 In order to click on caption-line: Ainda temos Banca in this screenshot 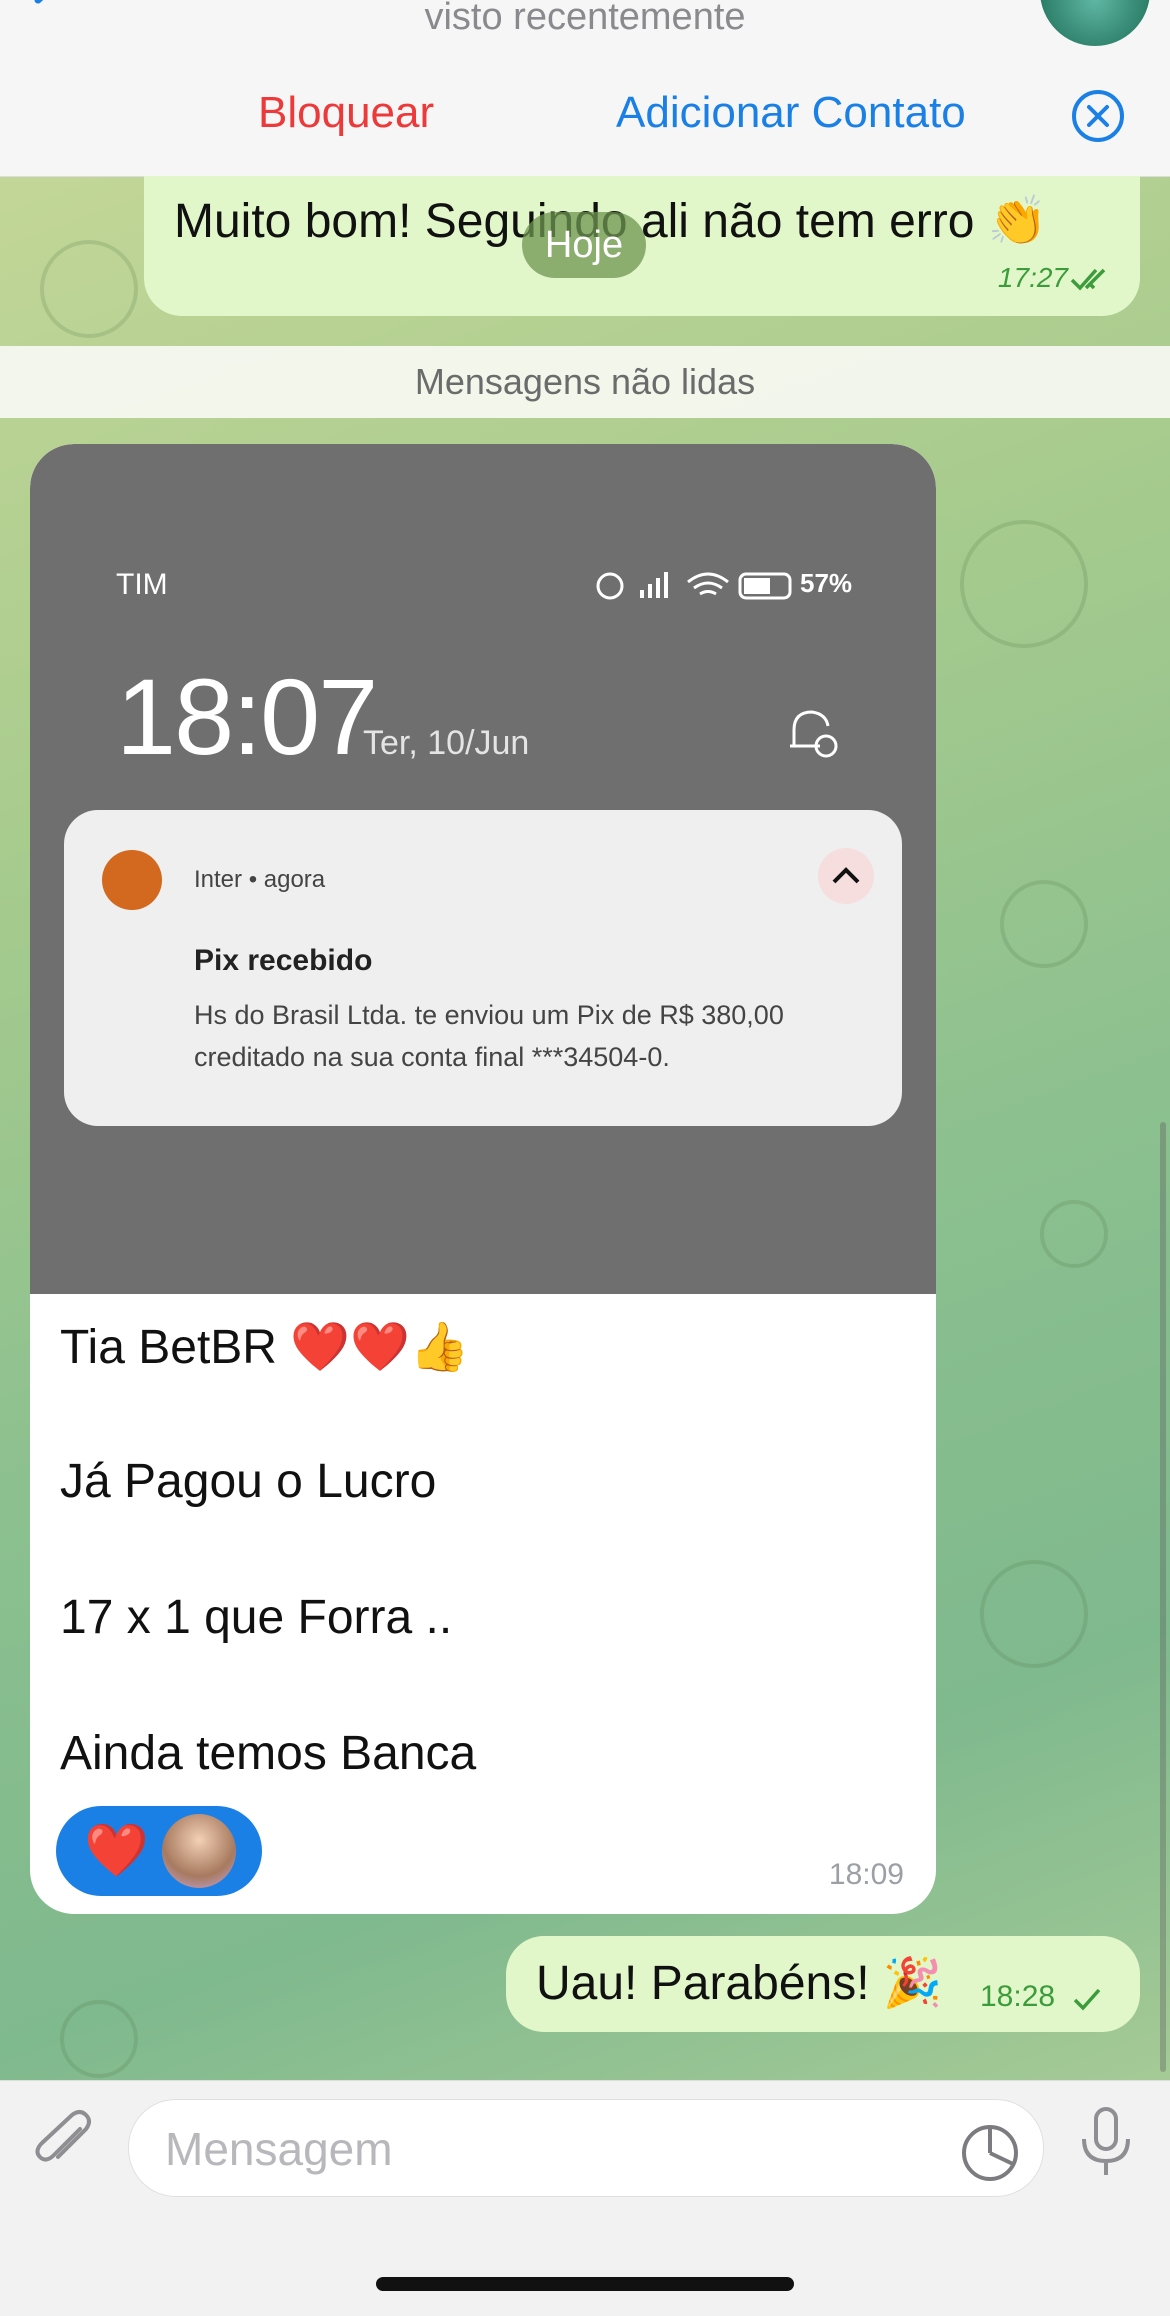, I will do `click(268, 1753)`.